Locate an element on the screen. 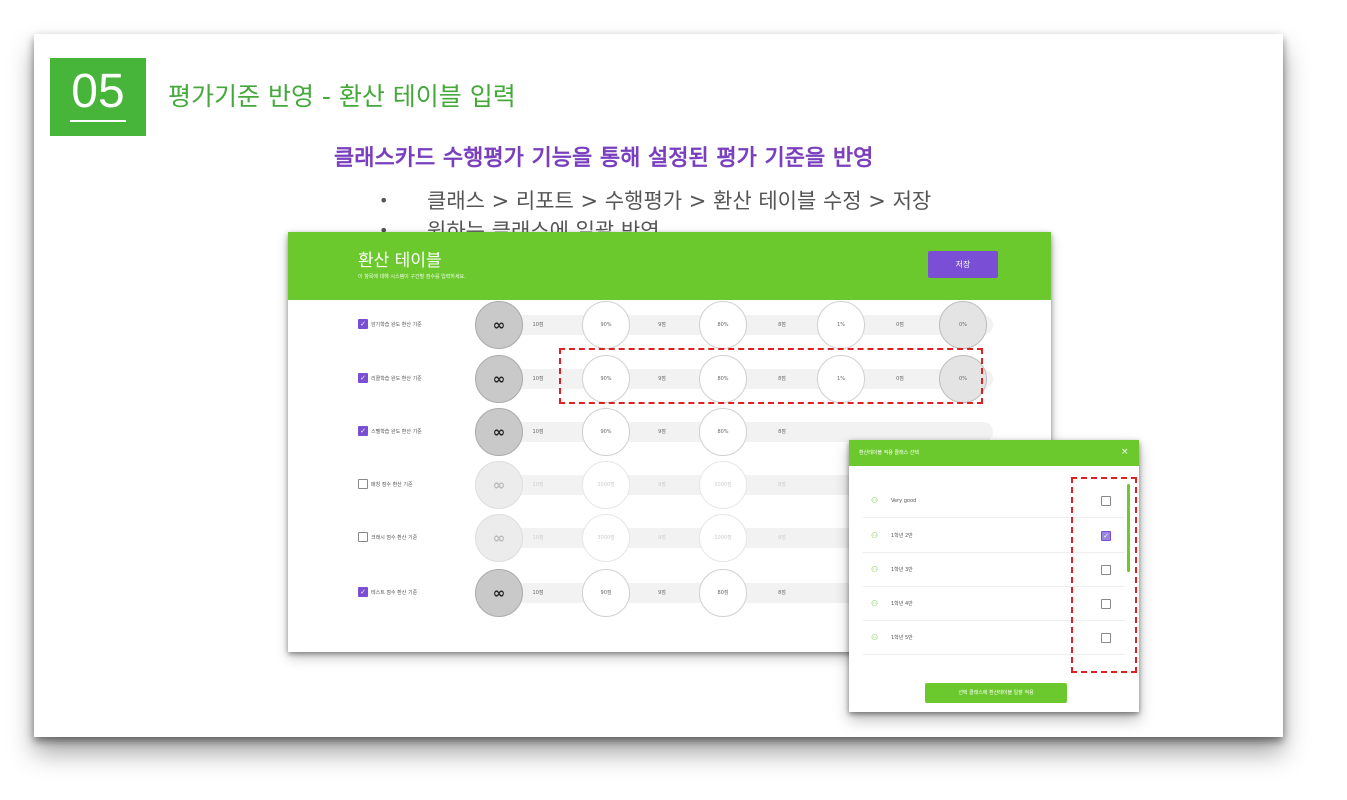 Image resolution: width=1347 pixels, height=800 pixels. slide-number-box: 05 is located at coordinates (98, 97).